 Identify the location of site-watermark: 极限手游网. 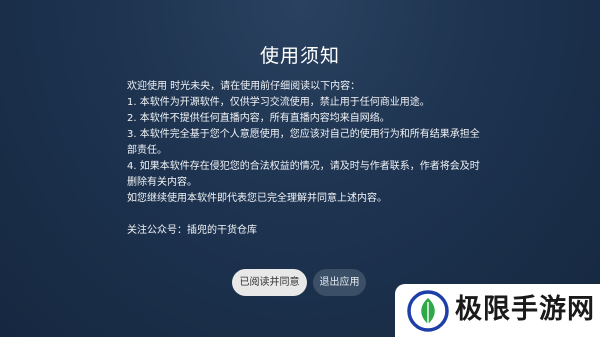
(497, 310).